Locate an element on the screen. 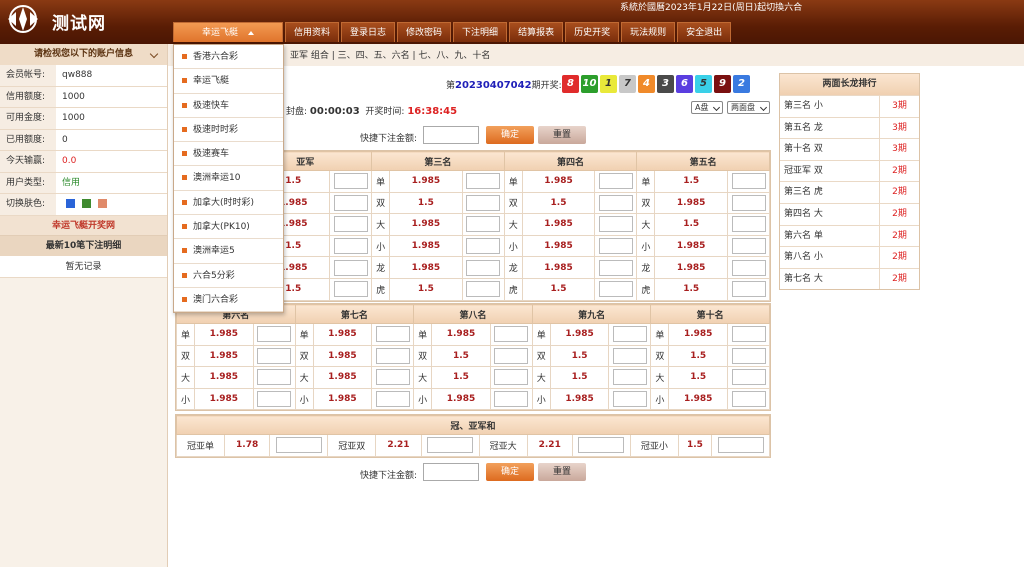 The width and height of the screenshot is (1024, 567). dropdown-item: 澳洲幸运5 is located at coordinates (228, 251).